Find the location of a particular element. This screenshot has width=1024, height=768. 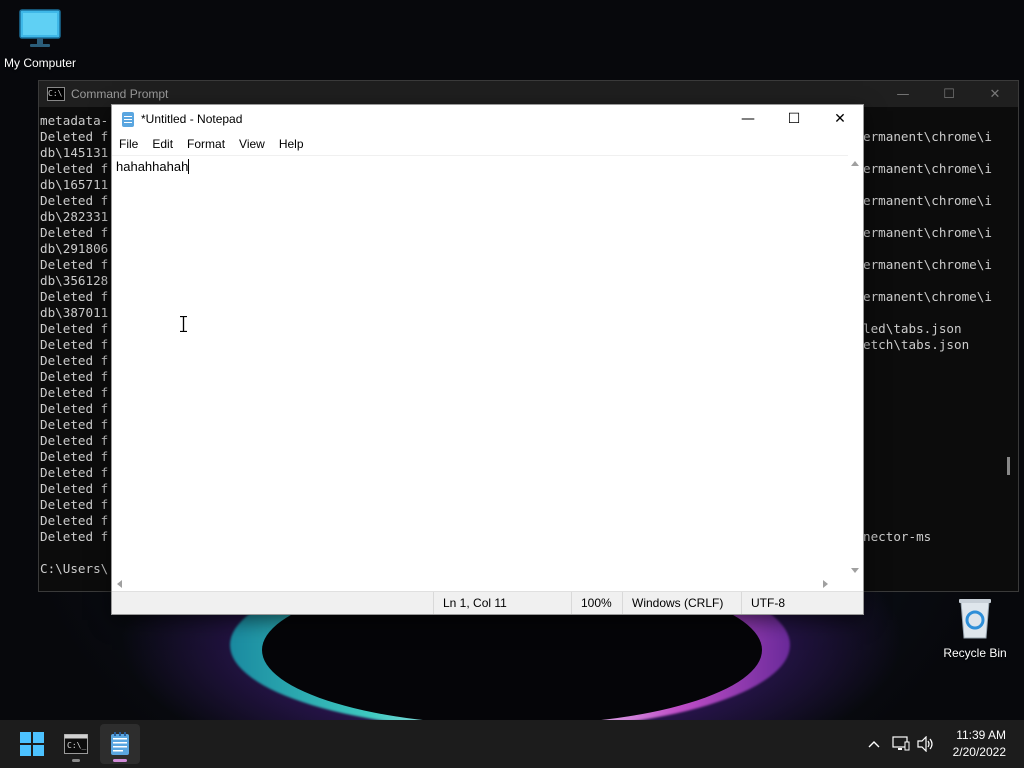

taskbar-command-prompt: C:\_ is located at coordinates (76, 744).